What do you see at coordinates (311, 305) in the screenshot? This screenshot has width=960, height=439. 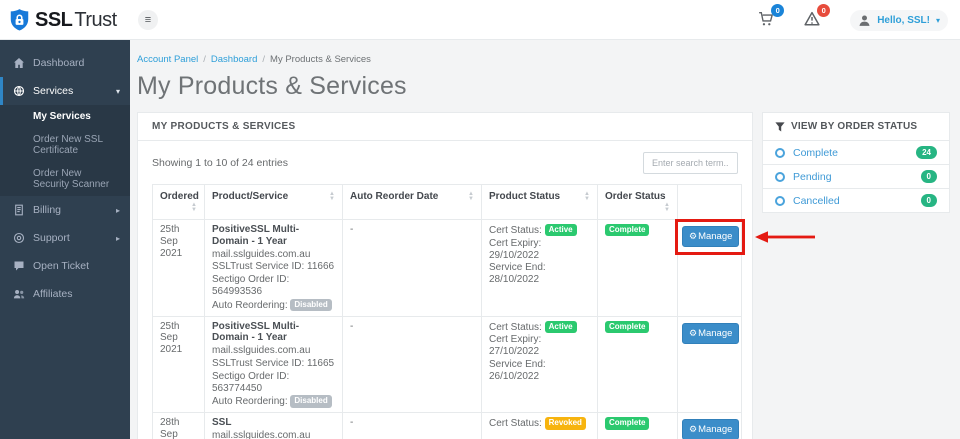 I see `disabled-badge: Disabled` at bounding box center [311, 305].